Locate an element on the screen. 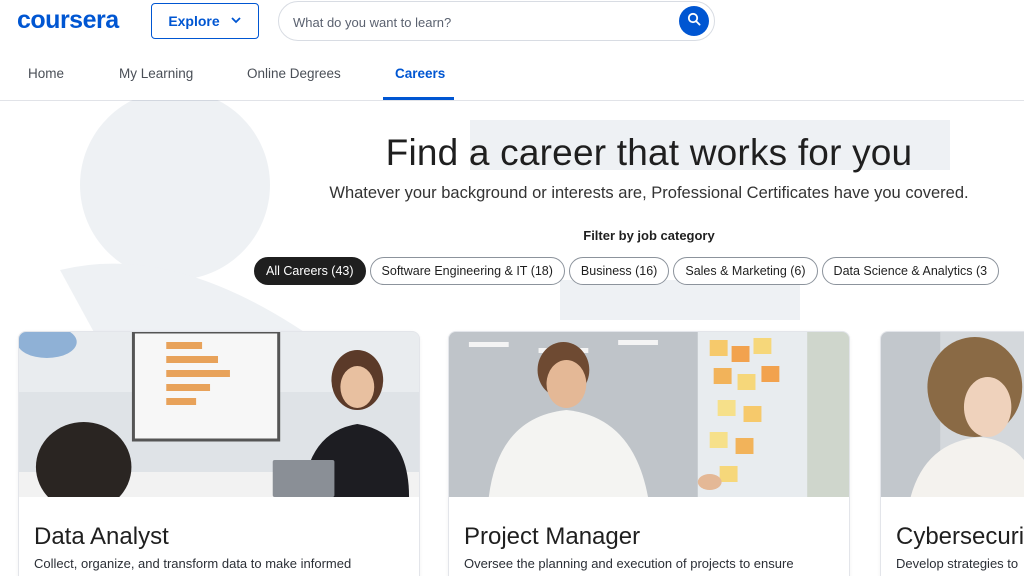 Image resolution: width=1024 pixels, height=576 pixels. page-title: Find a career that works for you is located at coordinates (649, 152).